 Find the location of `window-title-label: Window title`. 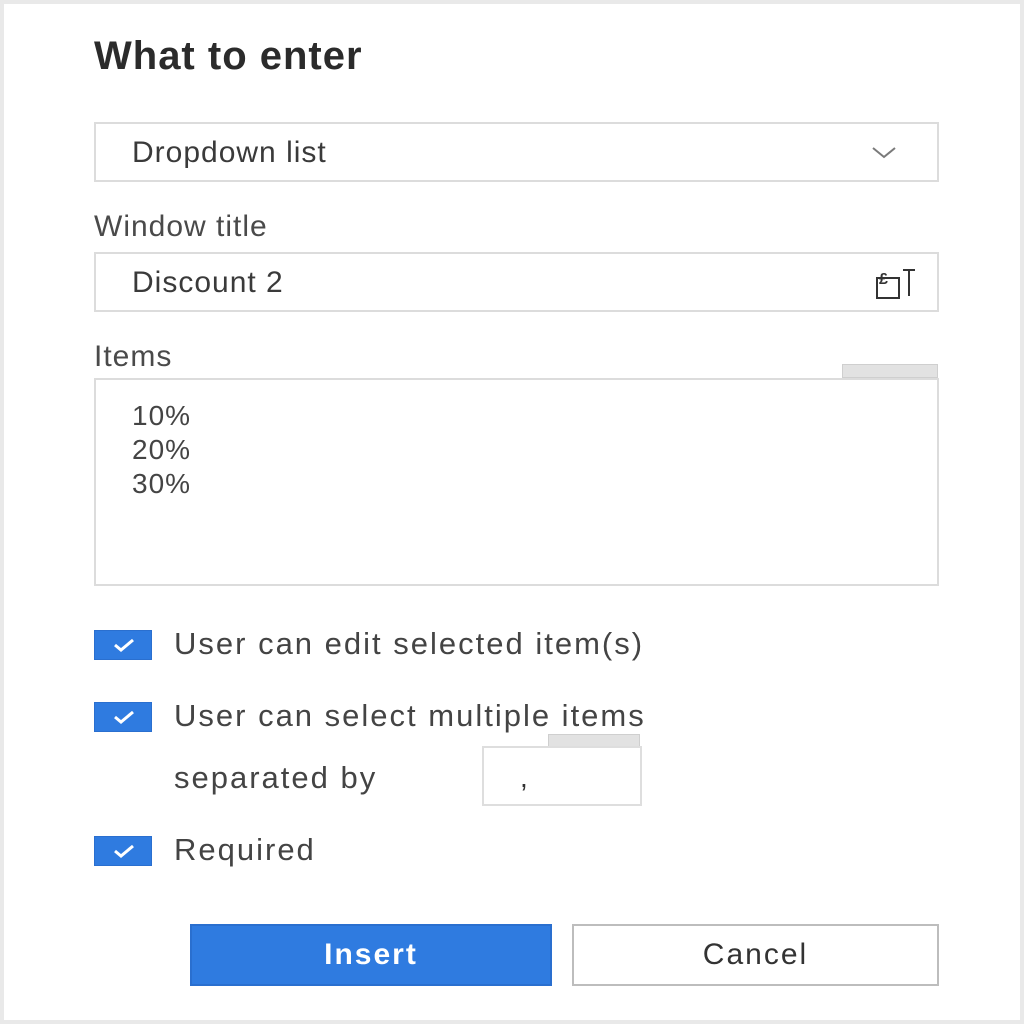

window-title-label: Window title is located at coordinates (181, 226).